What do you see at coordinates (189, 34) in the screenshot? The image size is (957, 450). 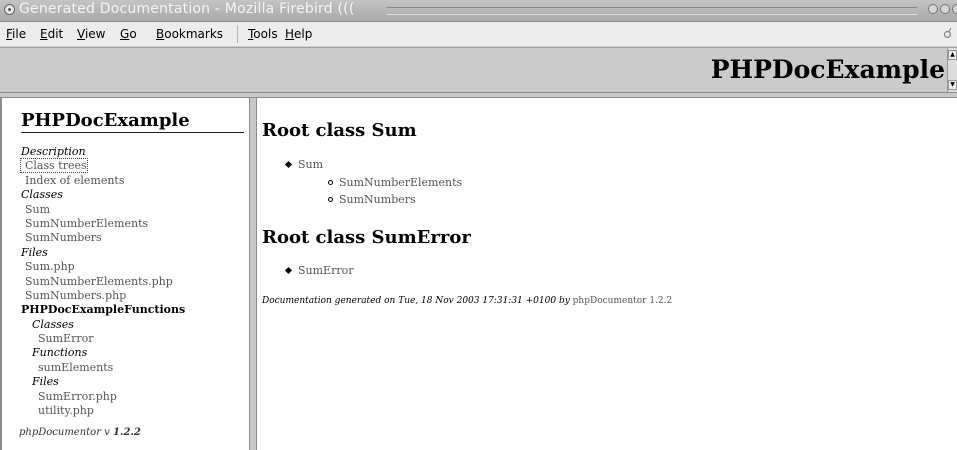 I see `menu-bookmarks: Bookmarks` at bounding box center [189, 34].